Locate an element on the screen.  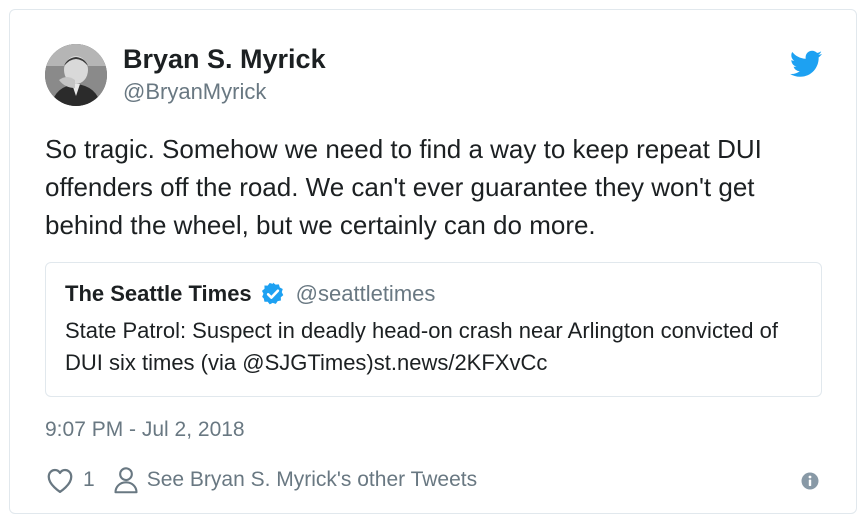
tweet-actions: 1 See Bryan S. Myrick's other Tweets is located at coordinates (261, 480).